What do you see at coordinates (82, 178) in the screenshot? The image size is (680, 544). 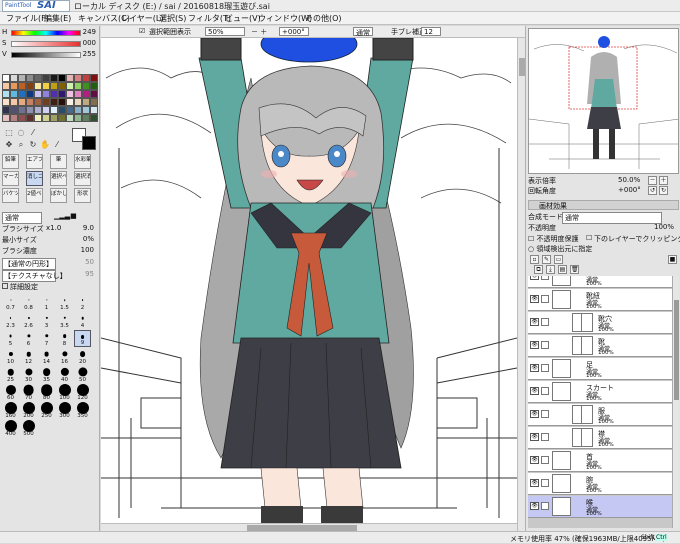 I see `tool-select-eraser: 選択消し` at bounding box center [82, 178].